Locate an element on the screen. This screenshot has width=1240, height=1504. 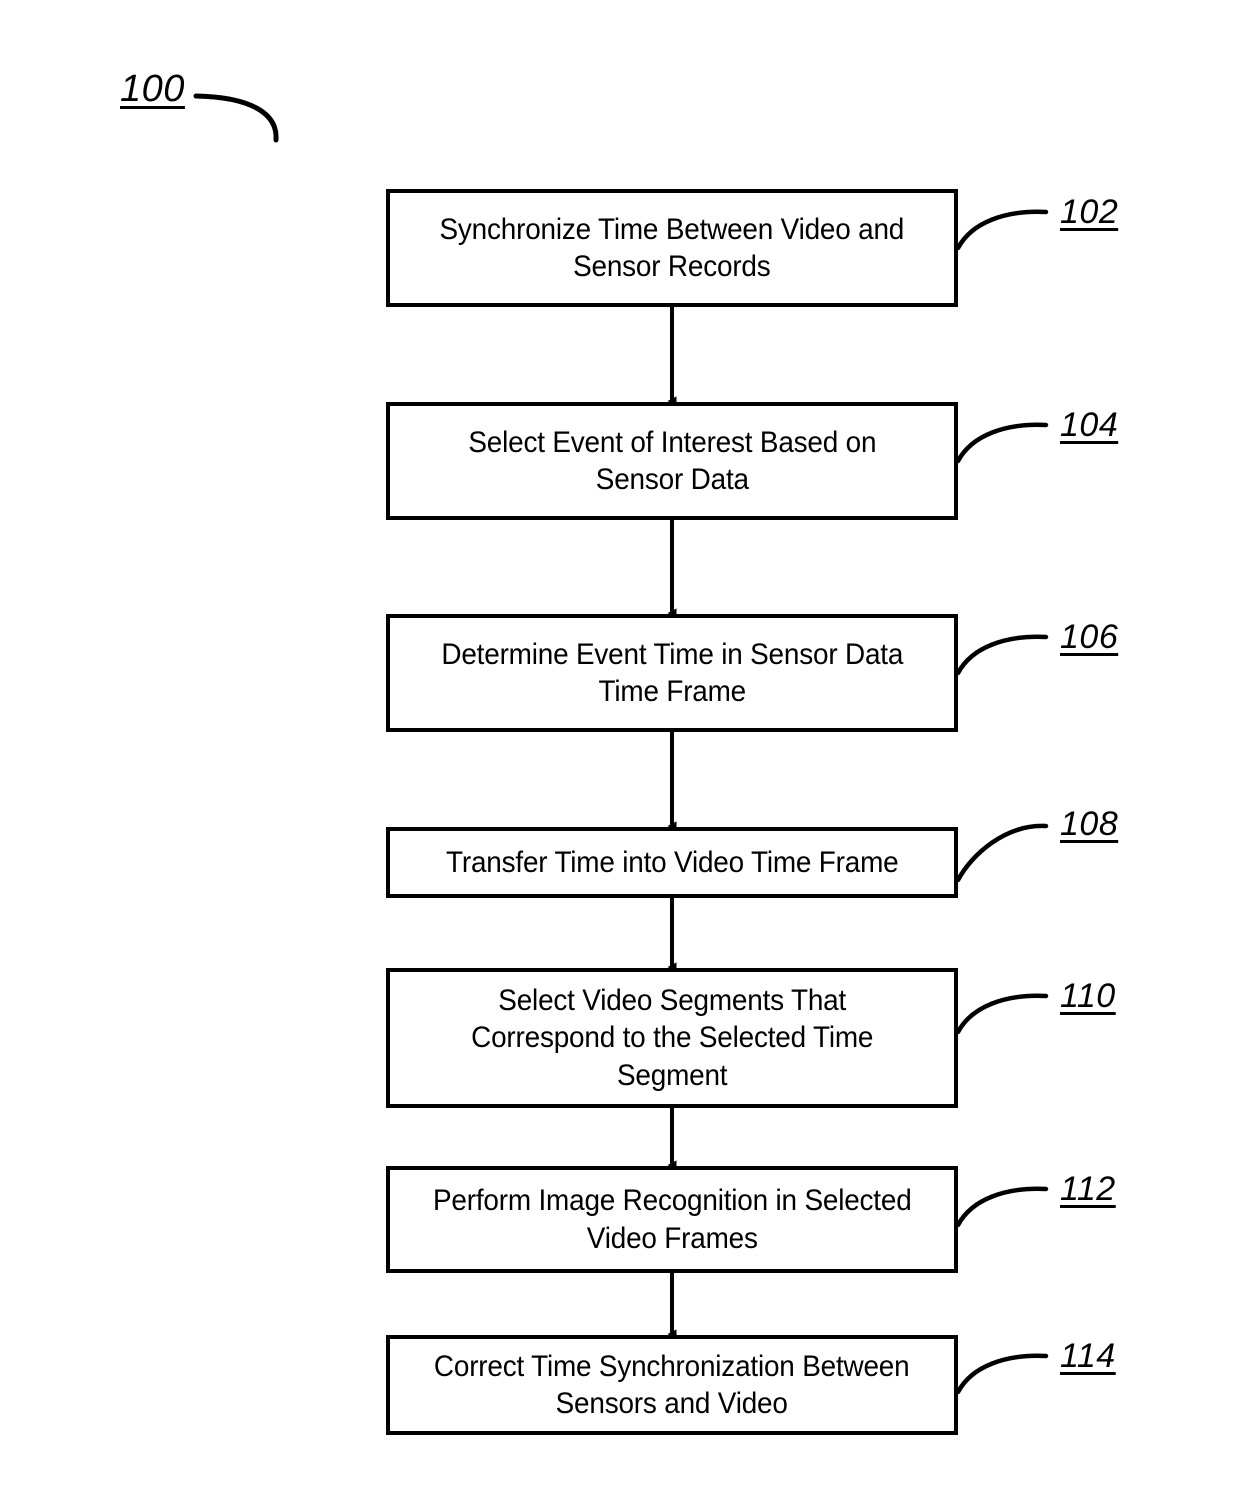
reference-leader-lines is located at coordinates (1002, 802).